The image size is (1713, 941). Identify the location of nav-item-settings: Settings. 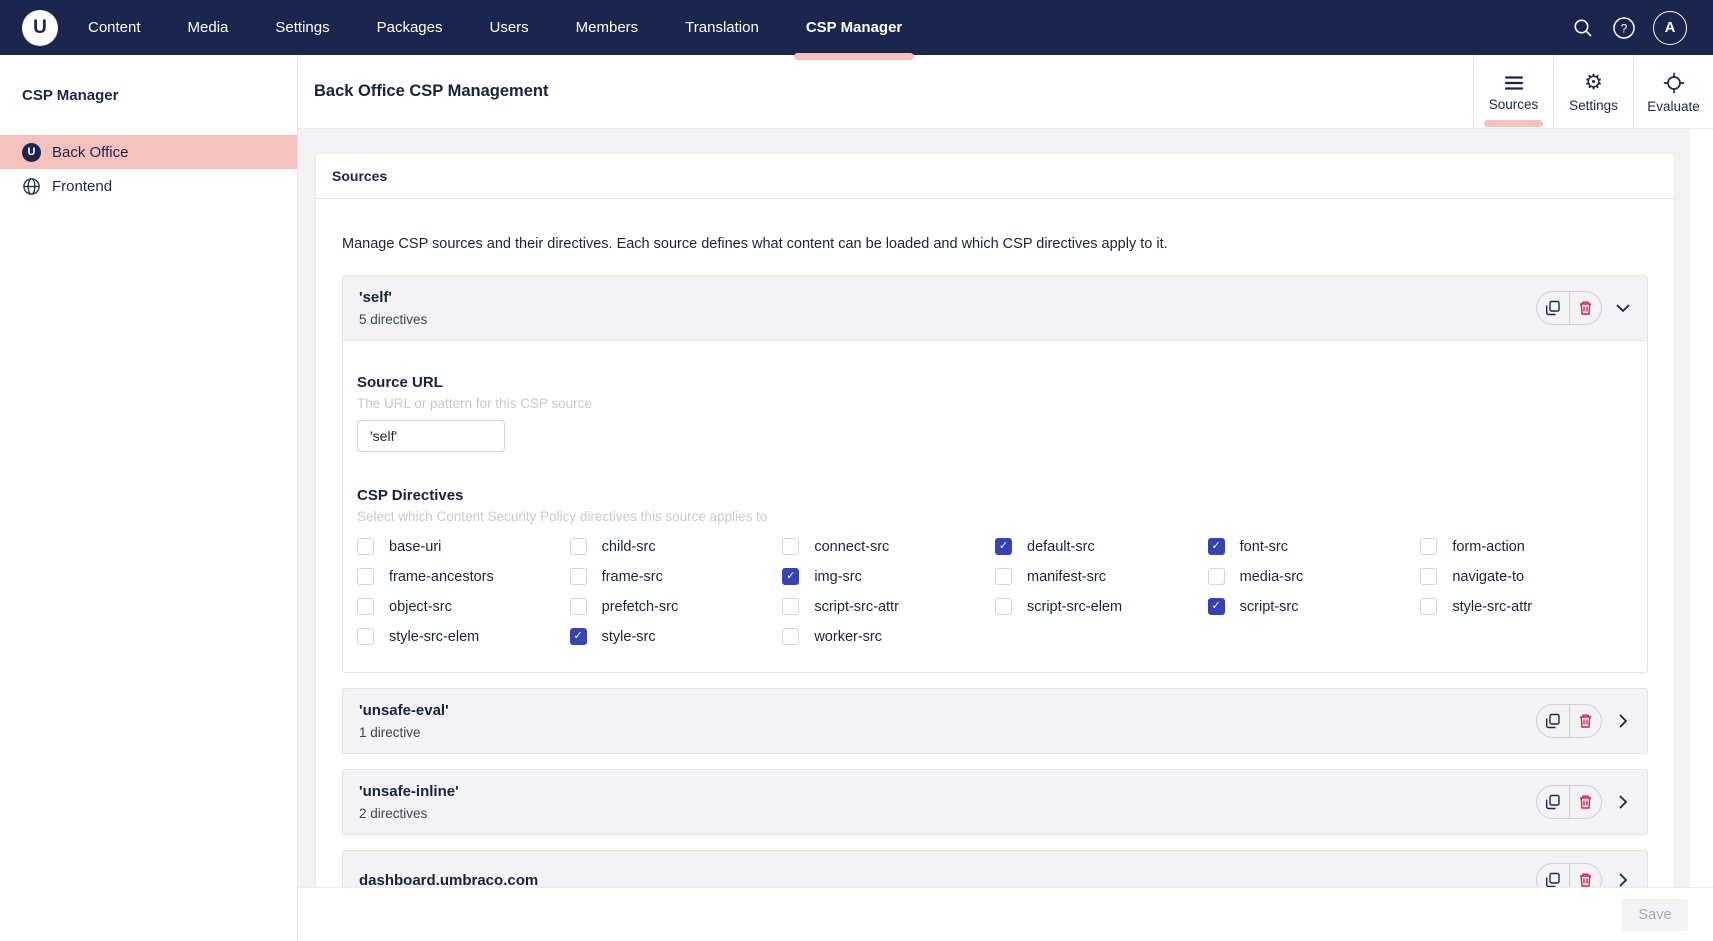
(302, 27).